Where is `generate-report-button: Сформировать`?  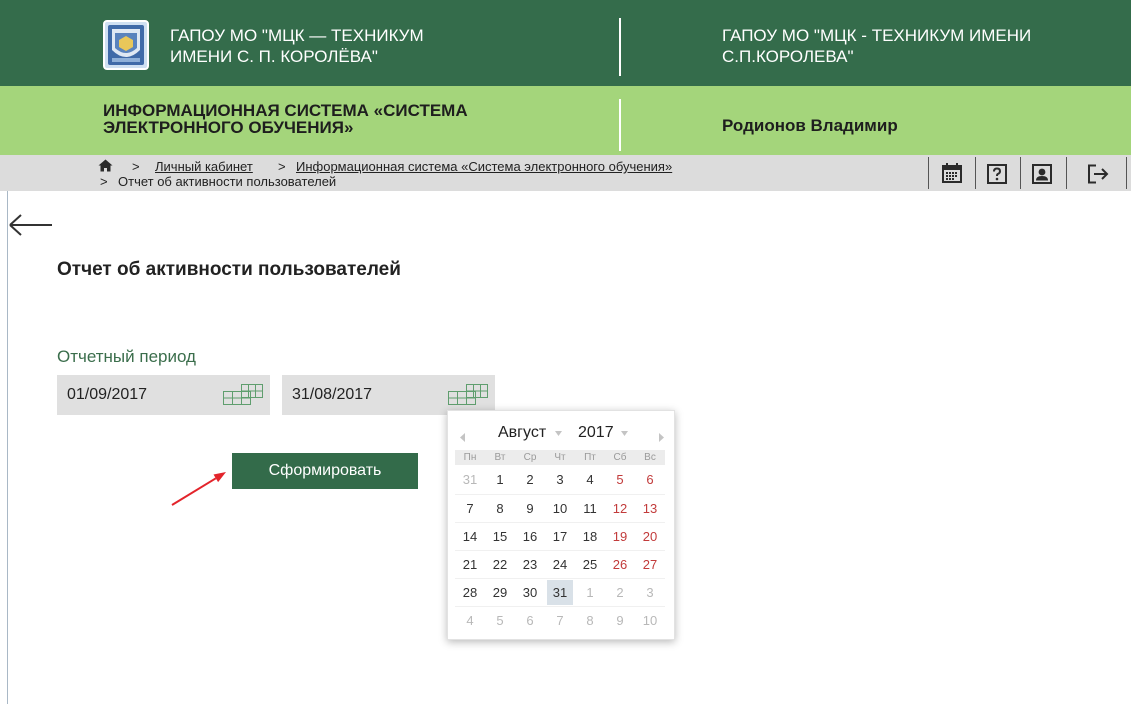
generate-report-button: Сформировать is located at coordinates (325, 471).